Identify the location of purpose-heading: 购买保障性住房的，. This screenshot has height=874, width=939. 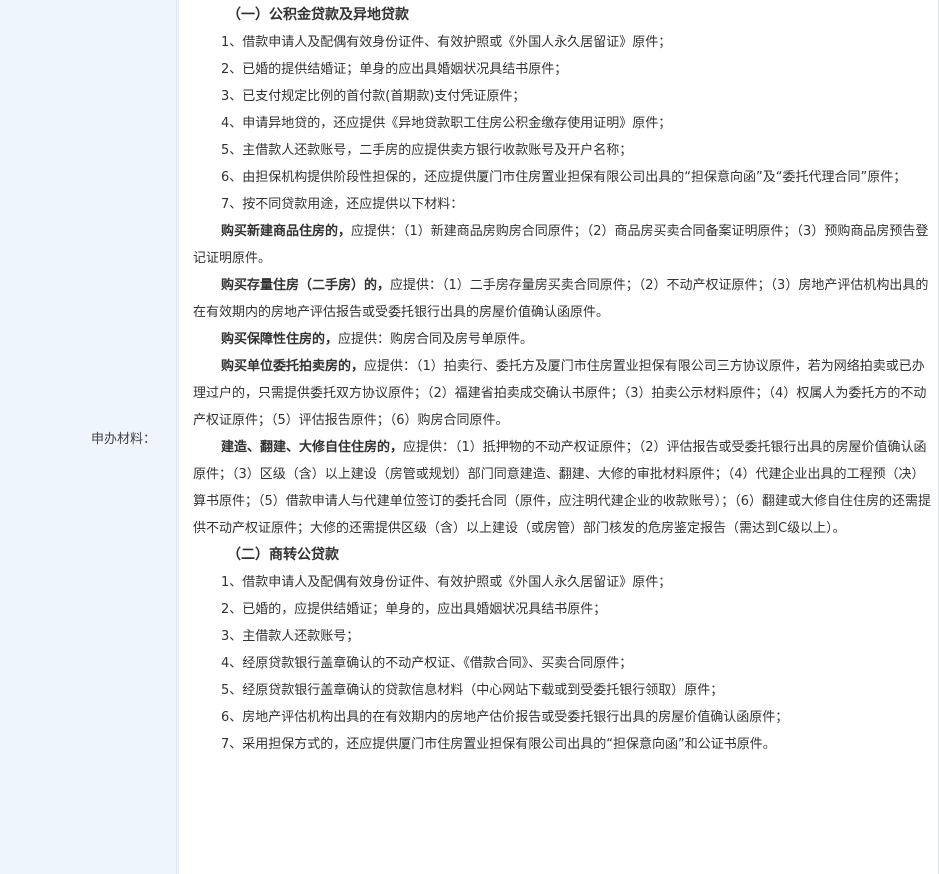
(280, 339).